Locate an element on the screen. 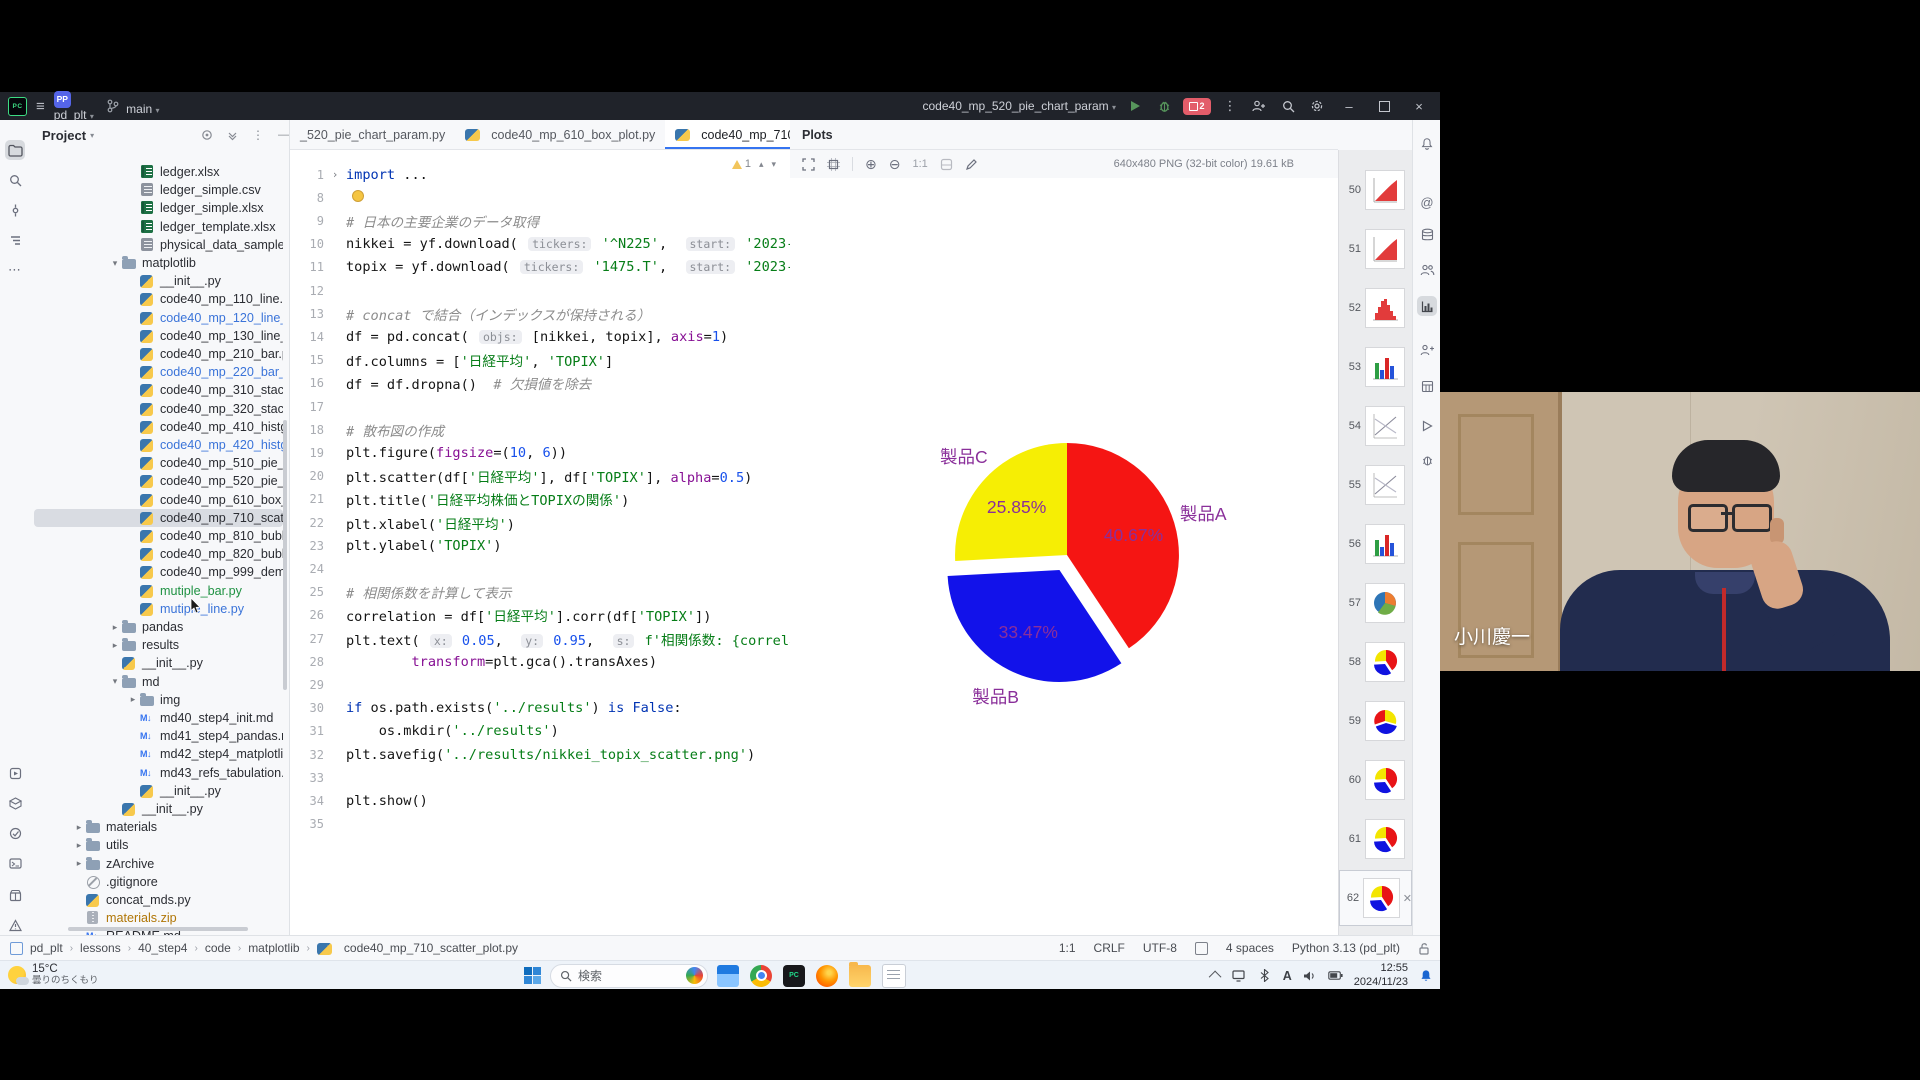 This screenshot has height=1080, width=1920. tab-_520_pie_chart_param.py: _520_pie_chart_param.py is located at coordinates (372, 134).